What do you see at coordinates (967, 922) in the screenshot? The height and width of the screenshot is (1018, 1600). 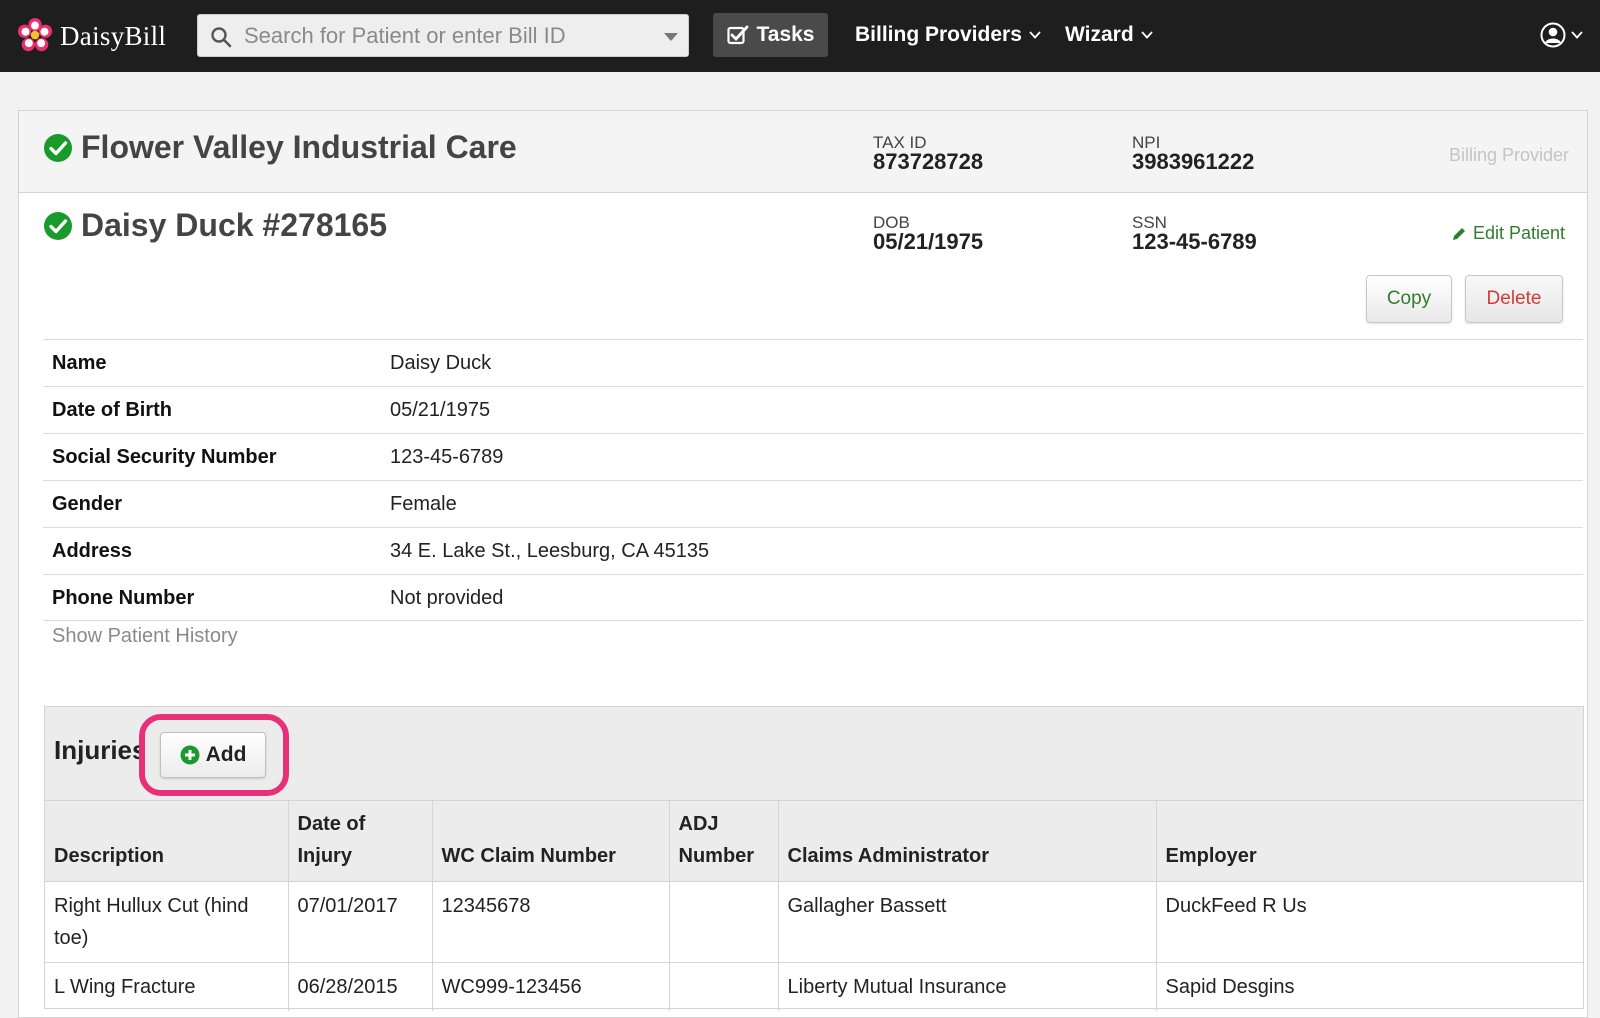 I see `injury-administrator: Gallagher Bassett` at bounding box center [967, 922].